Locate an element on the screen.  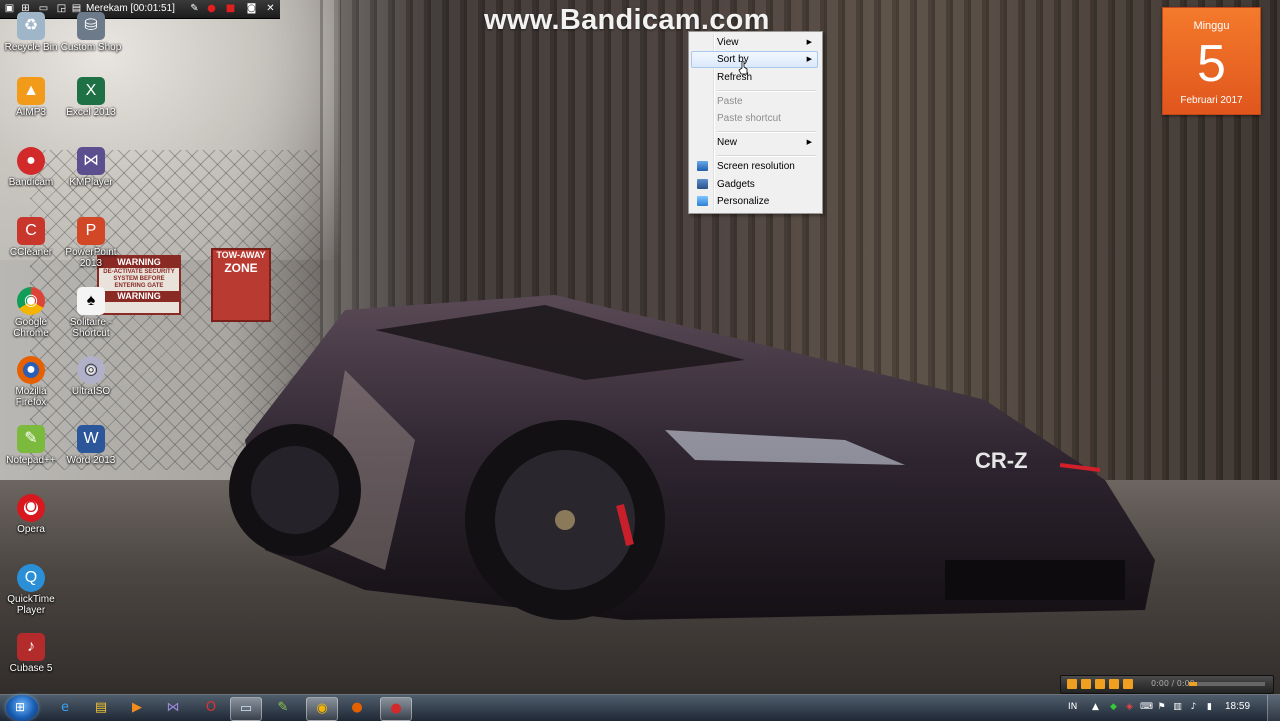
menu-item-sort-by: Sort by ▶ is located at coordinates (754, 59).